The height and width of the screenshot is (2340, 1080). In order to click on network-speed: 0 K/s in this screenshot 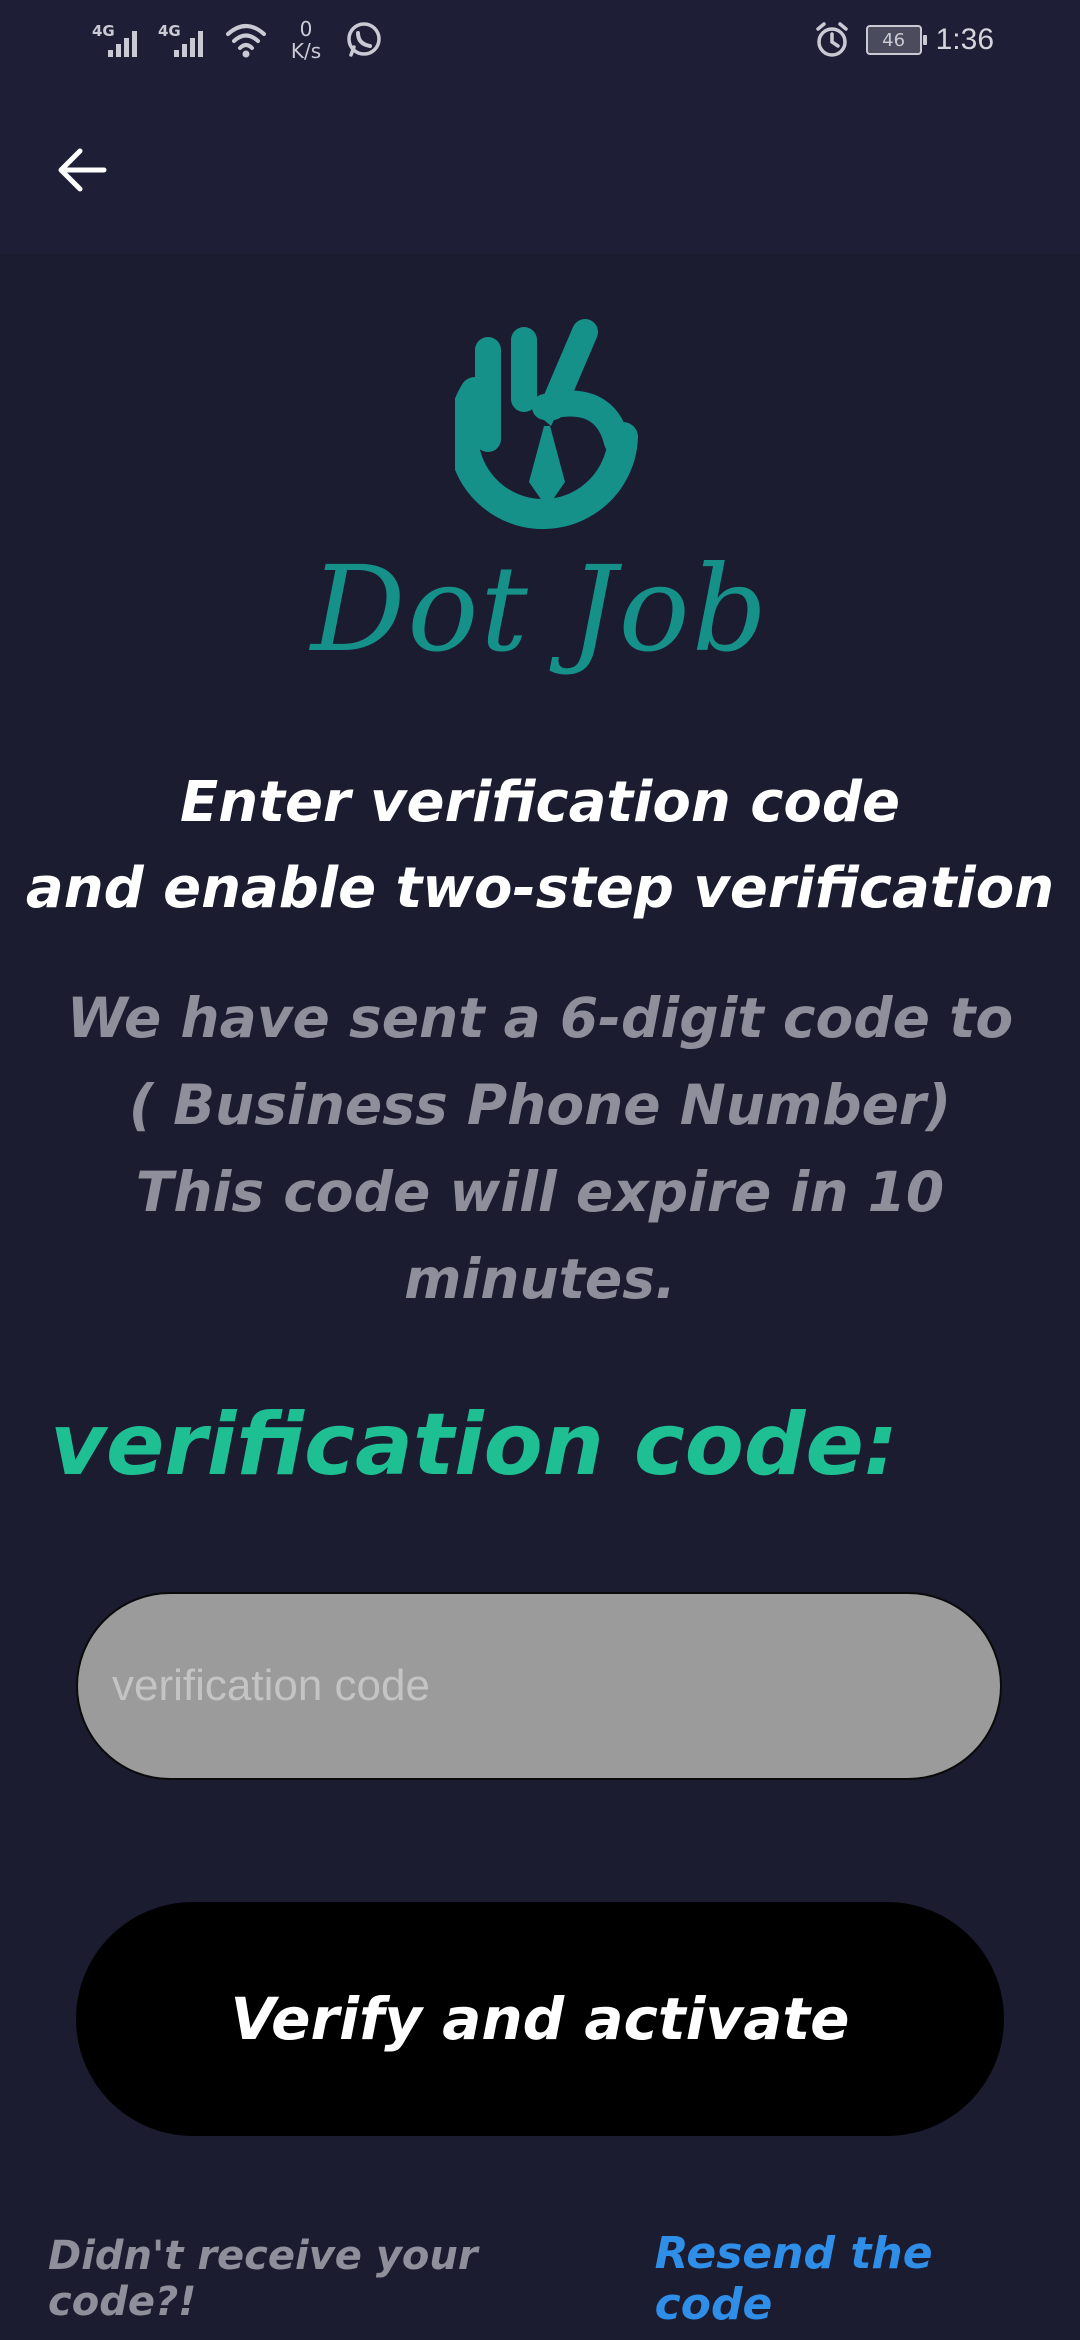, I will do `click(306, 40)`.